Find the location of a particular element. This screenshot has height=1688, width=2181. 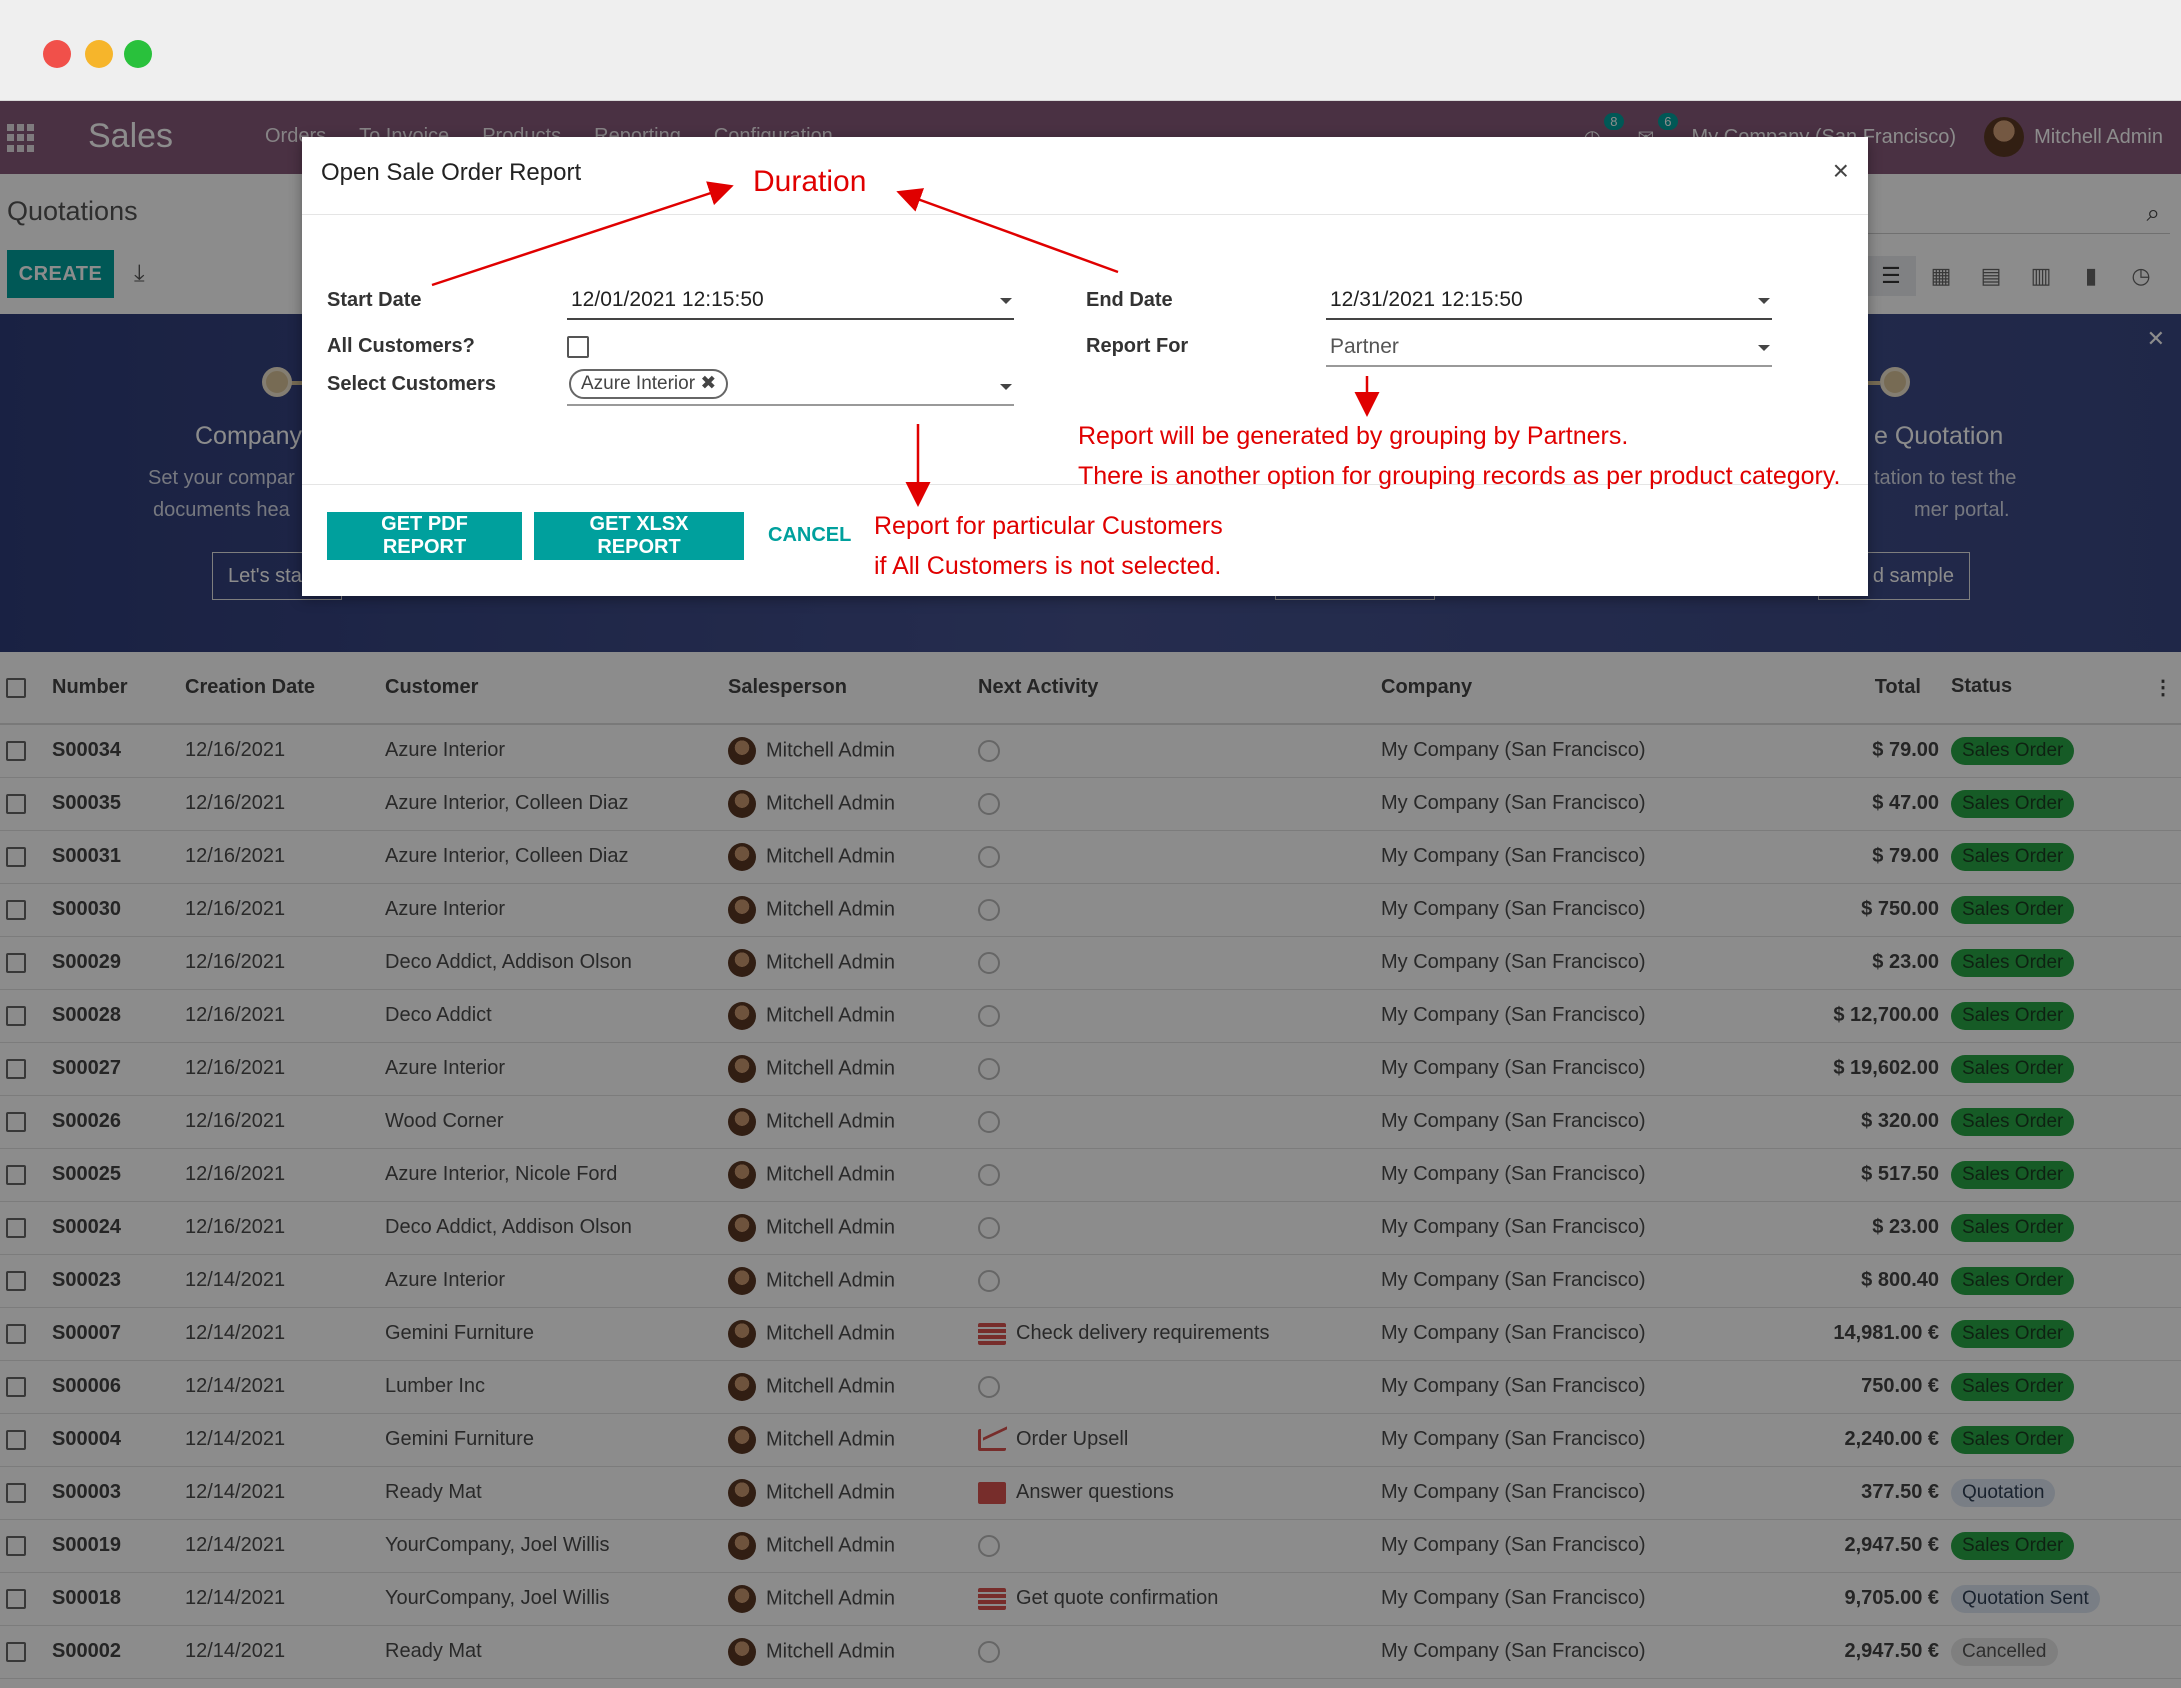

end-date-label: End Date is located at coordinates (1129, 300).